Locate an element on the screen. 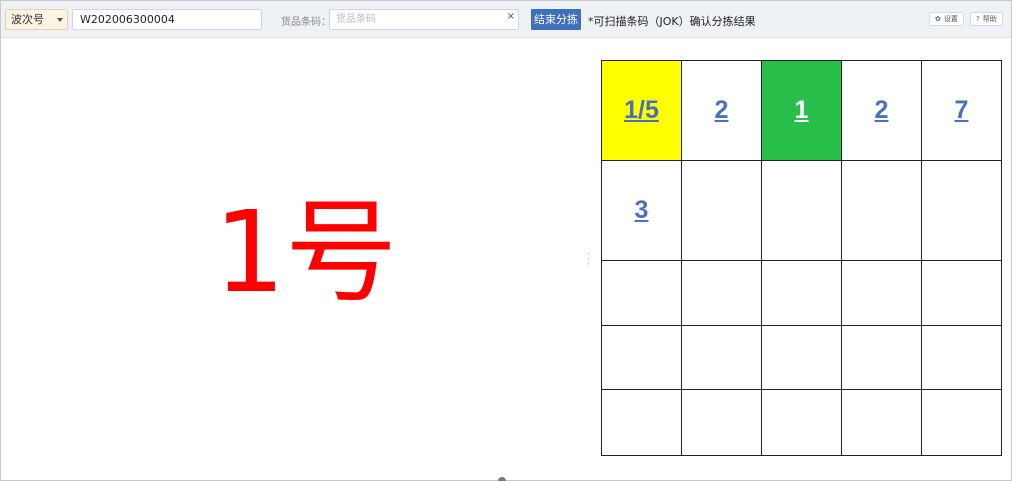 The image size is (1012, 481). grid-cell: 3 is located at coordinates (641, 210).